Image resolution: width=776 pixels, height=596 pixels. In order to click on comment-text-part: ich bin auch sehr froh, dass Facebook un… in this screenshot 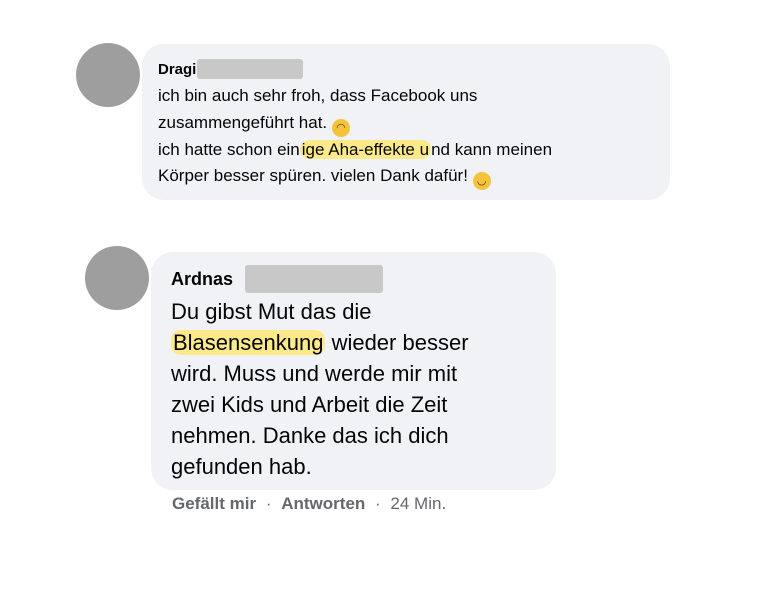, I will do `click(318, 109)`.